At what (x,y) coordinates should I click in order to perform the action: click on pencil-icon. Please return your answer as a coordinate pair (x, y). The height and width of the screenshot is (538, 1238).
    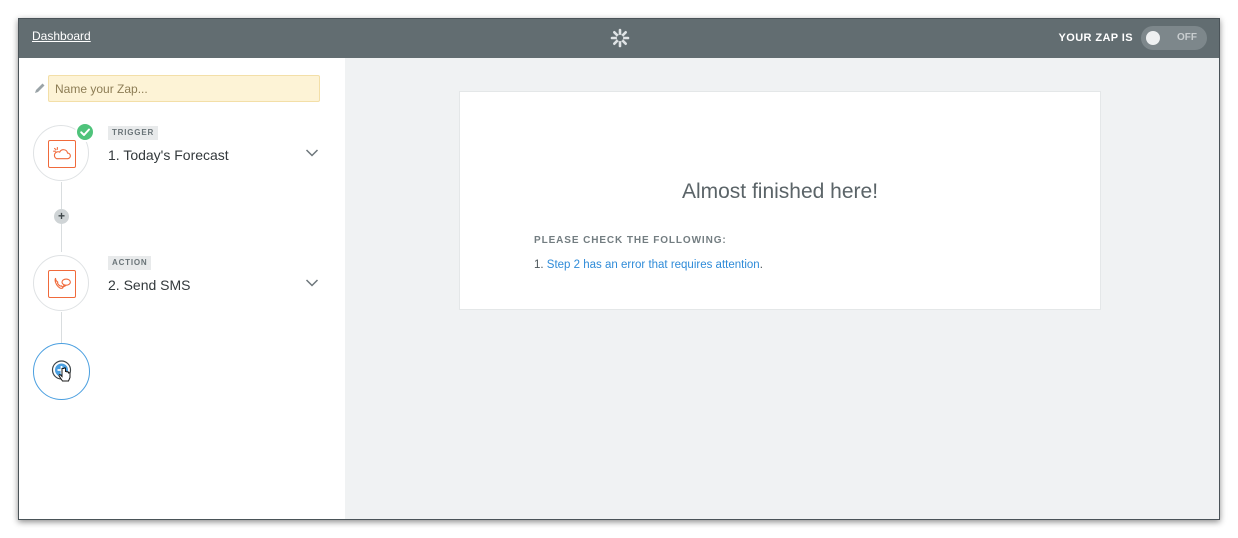
    Looking at the image, I should click on (40, 88).